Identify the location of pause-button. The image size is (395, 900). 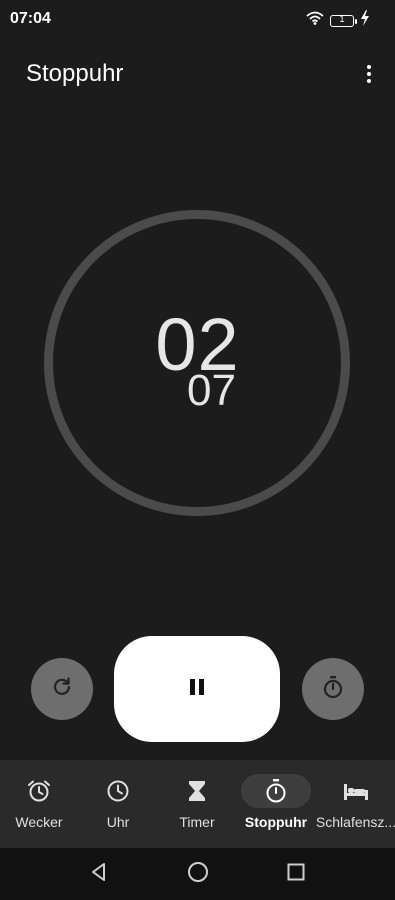
(197, 689).